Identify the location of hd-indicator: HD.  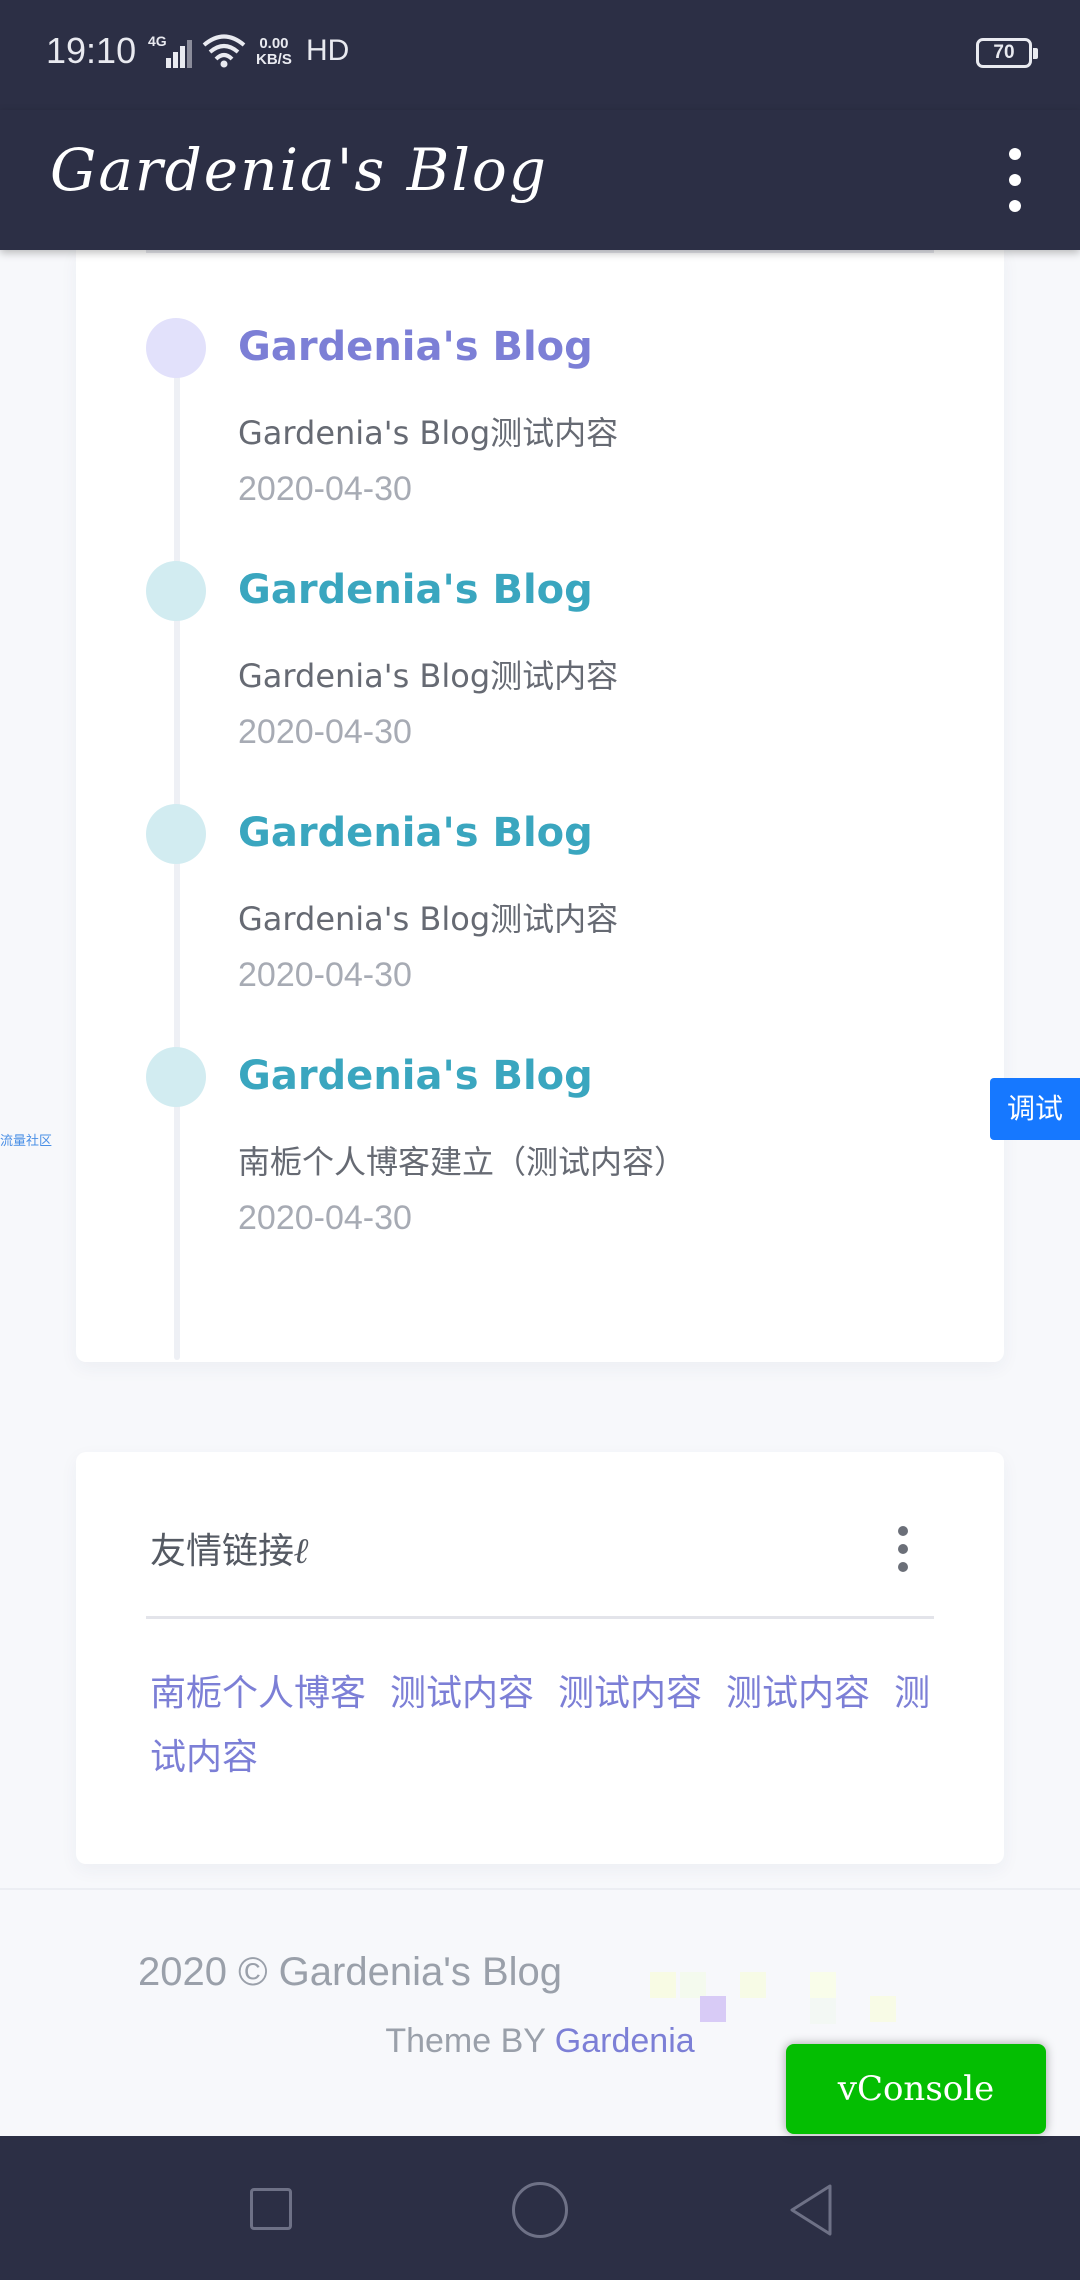
(328, 50).